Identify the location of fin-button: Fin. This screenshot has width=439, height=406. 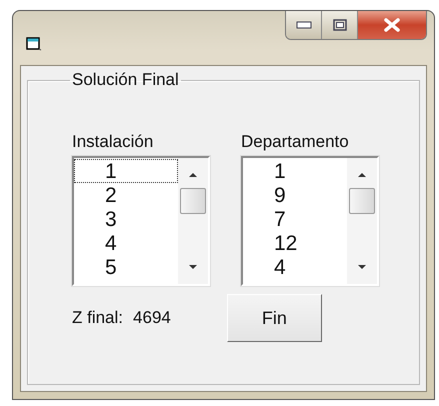
(274, 318).